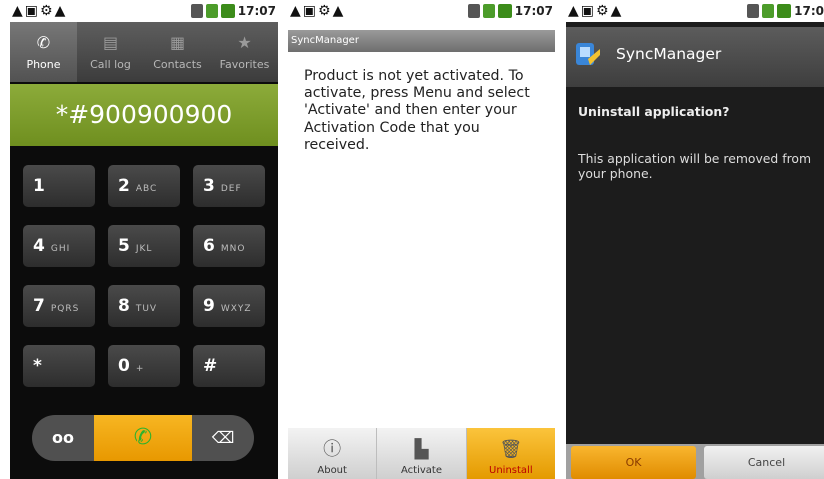  I want to click on trash-icon: 🗑, so click(511, 449).